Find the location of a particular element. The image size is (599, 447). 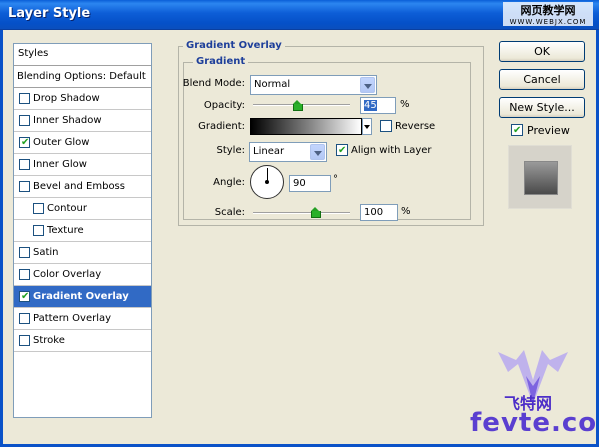

style-item: Inner Glow is located at coordinates (82, 165).